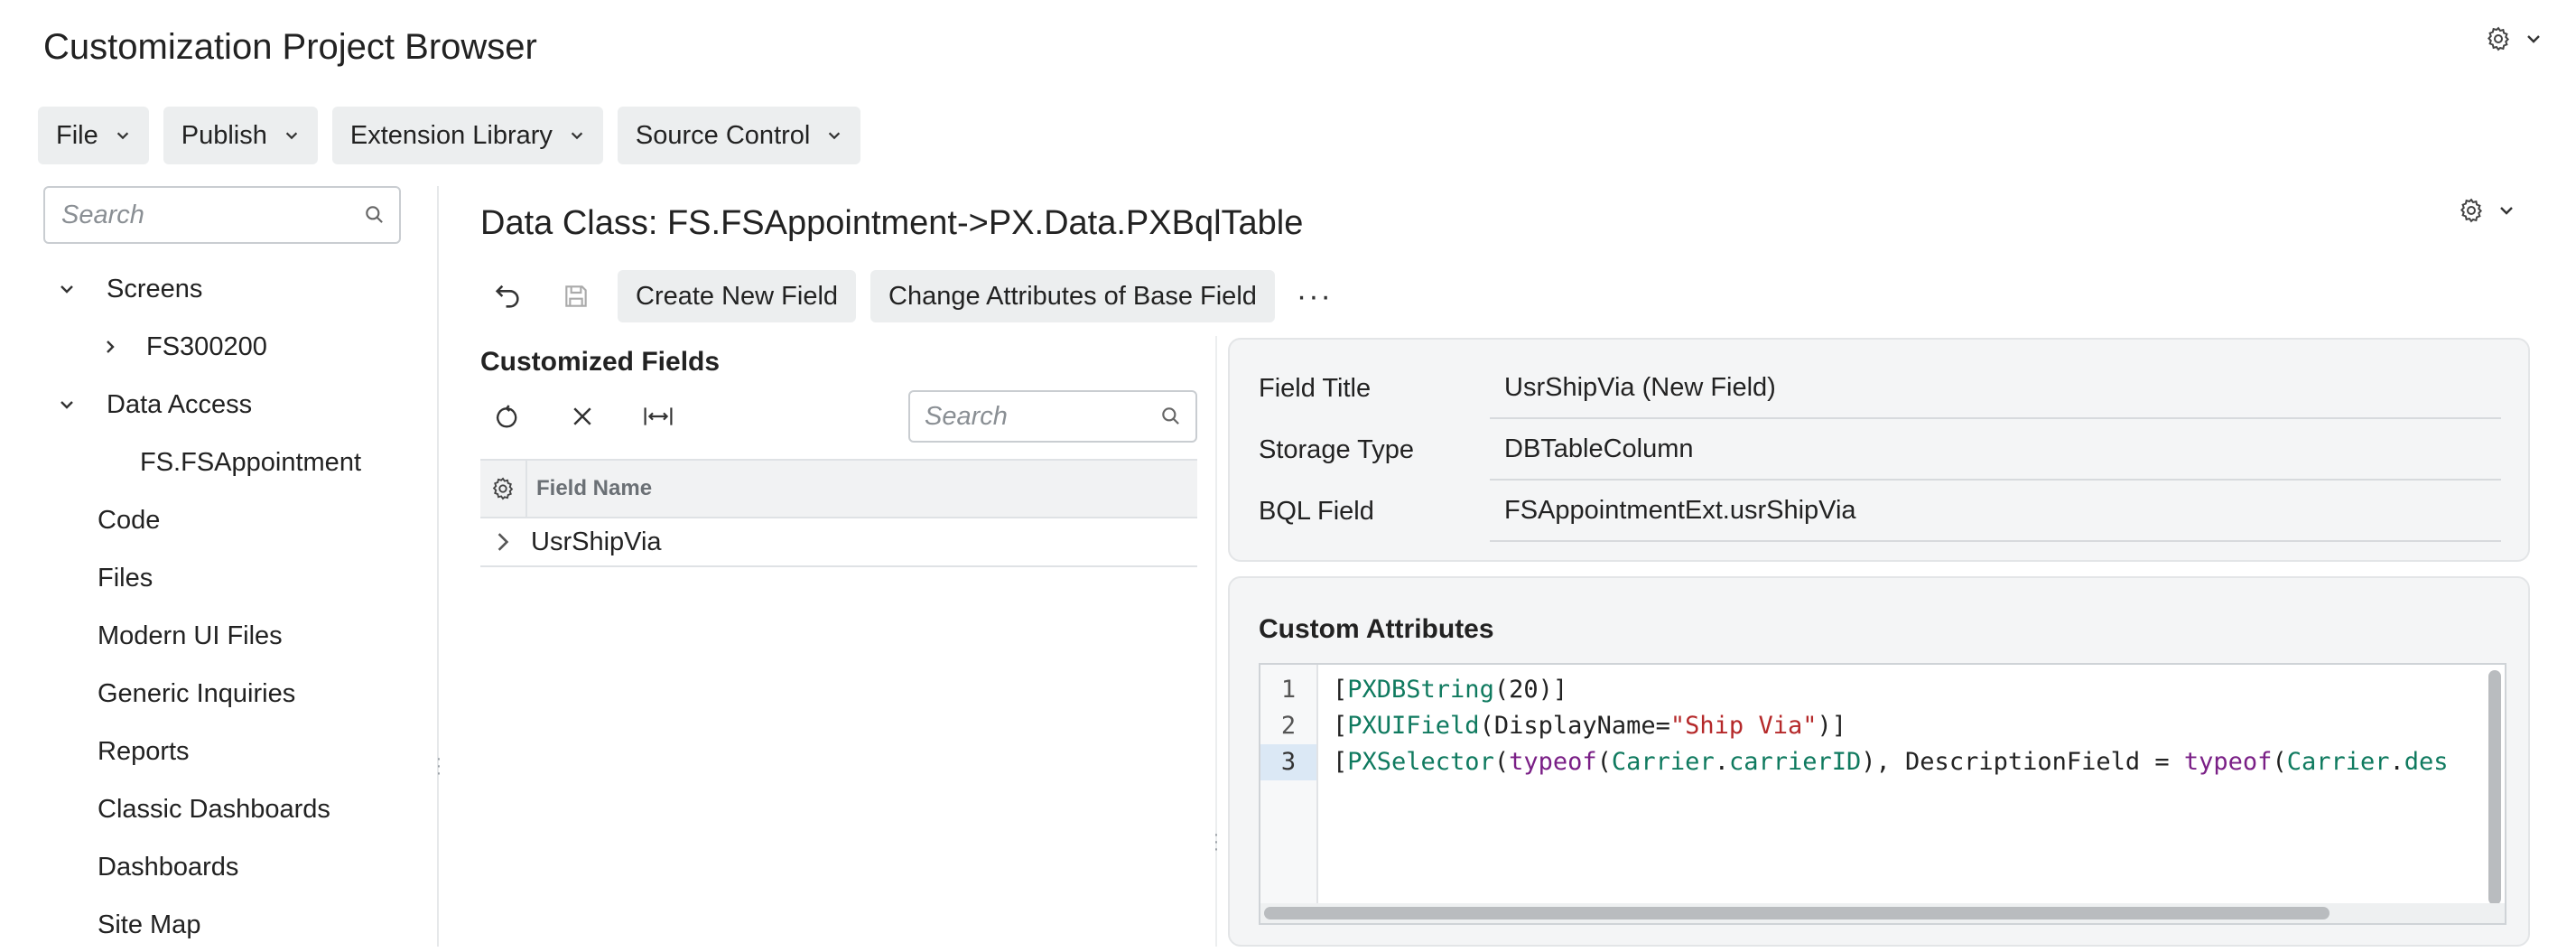  I want to click on tree-item-label: Dashboards, so click(168, 867).